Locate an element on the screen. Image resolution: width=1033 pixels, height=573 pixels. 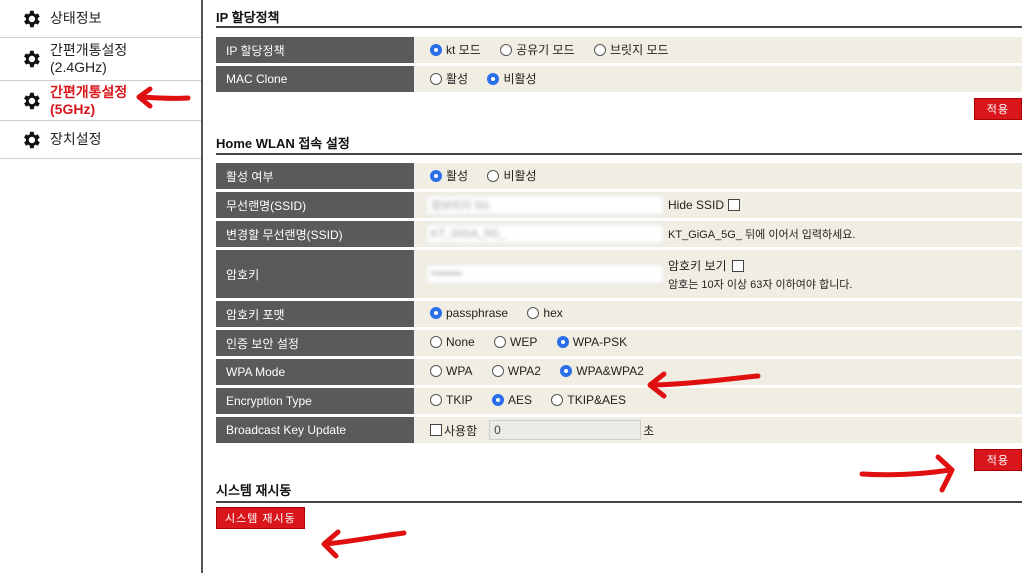
radio-label: 활성 is located at coordinates (457, 79).